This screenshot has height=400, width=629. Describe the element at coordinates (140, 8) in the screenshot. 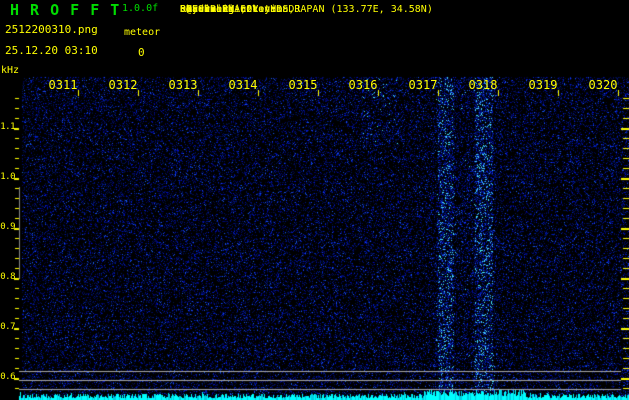

I see `app-version: 1.0.0f` at that location.